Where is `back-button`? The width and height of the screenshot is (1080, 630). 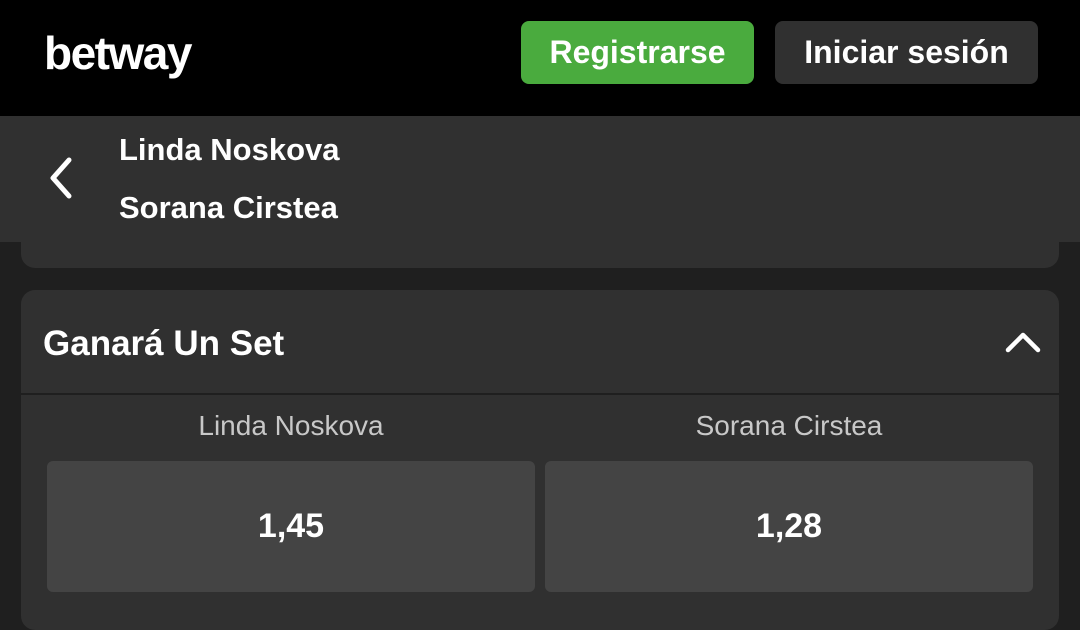 back-button is located at coordinates (60, 178).